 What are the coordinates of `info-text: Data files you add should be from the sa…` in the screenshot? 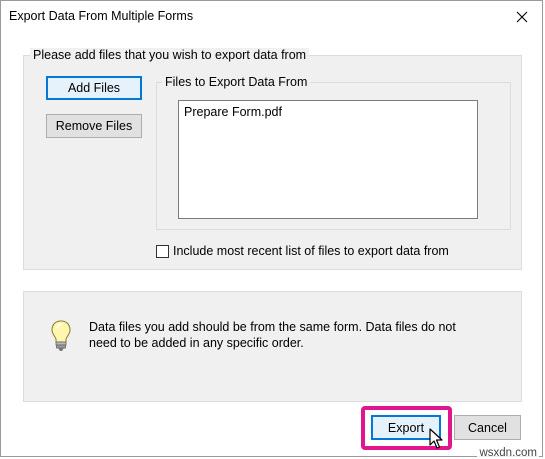 It's located at (279, 335).